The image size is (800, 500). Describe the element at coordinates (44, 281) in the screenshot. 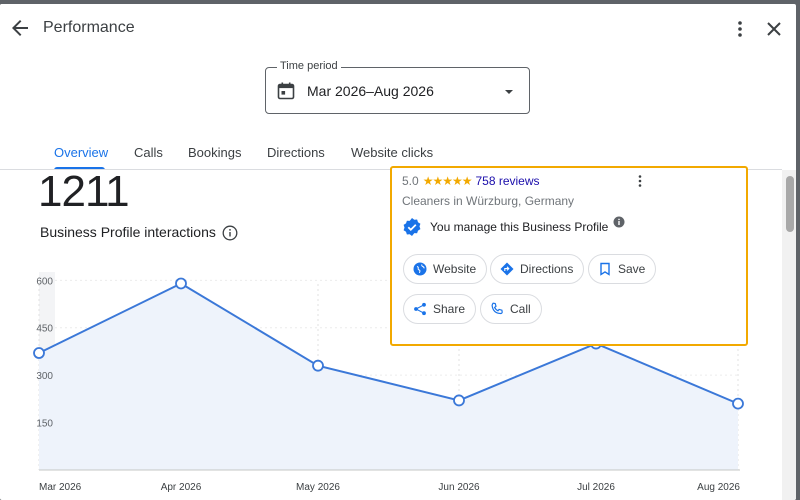

I see `y-tick-label: 600` at that location.